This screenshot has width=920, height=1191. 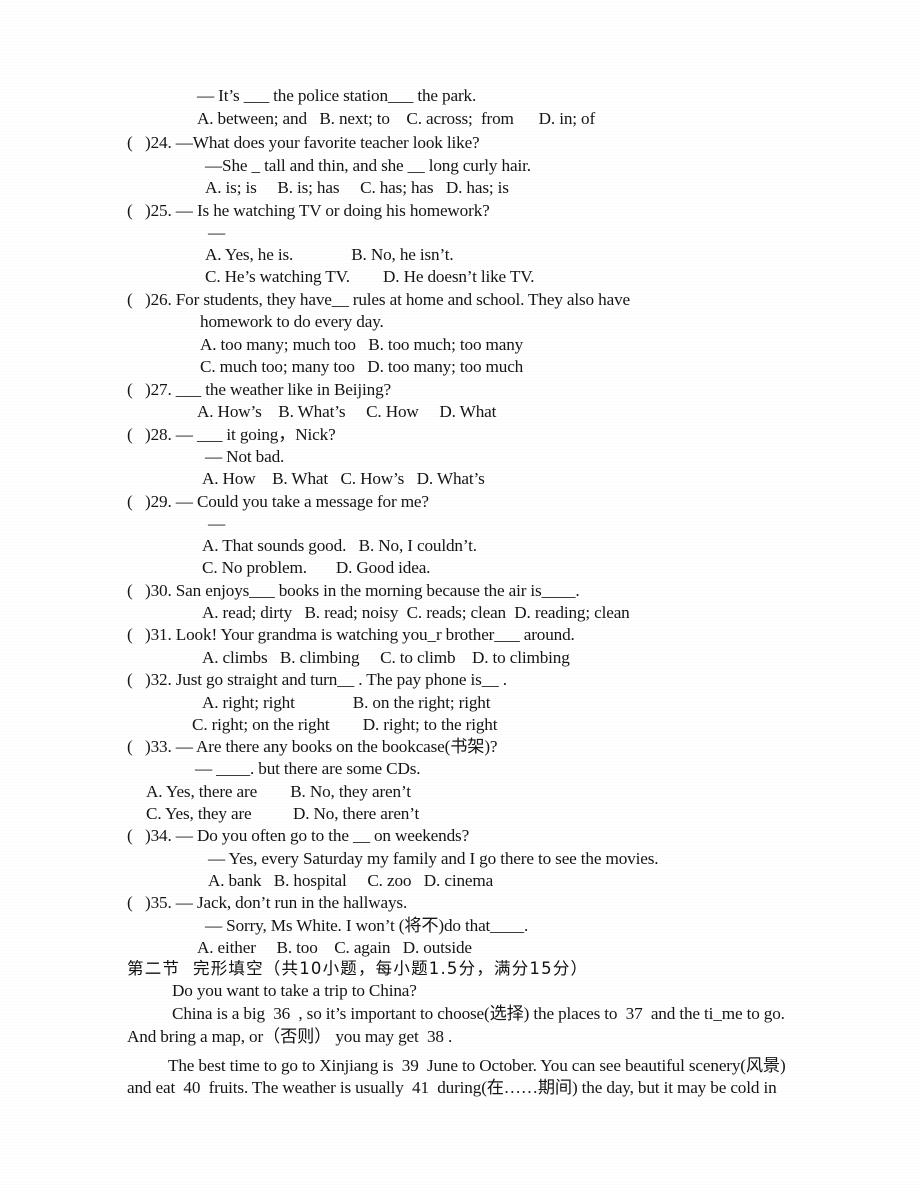 I want to click on text-line-l15: A. How’s B. What’s C. How D. What, so click(x=347, y=411).